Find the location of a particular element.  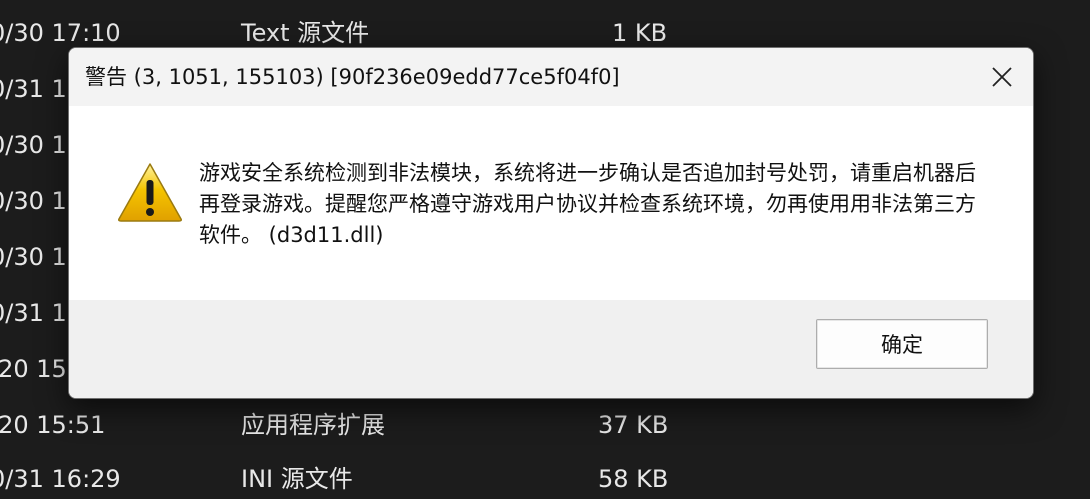

warning-triangle-icon is located at coordinates (150, 192).